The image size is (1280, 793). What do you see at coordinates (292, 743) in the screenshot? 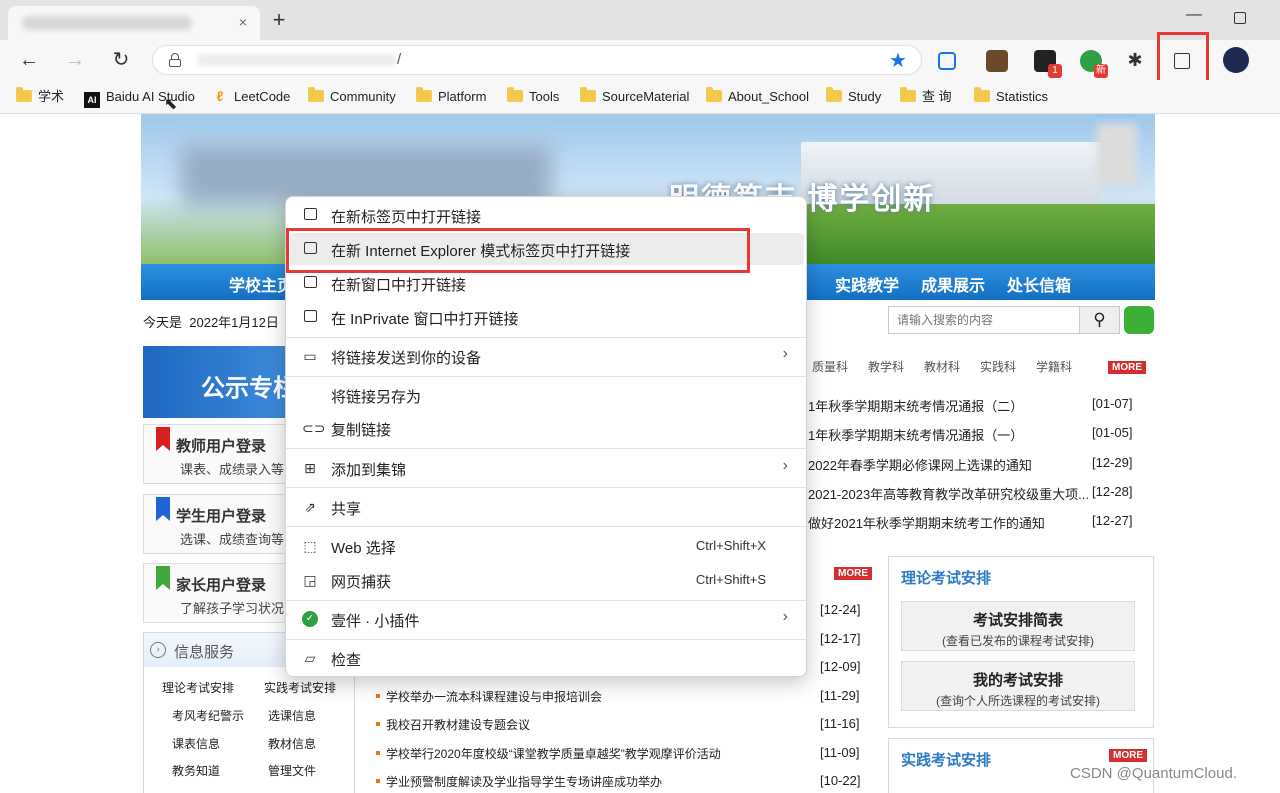
I see `info-link: 教材信息` at bounding box center [292, 743].